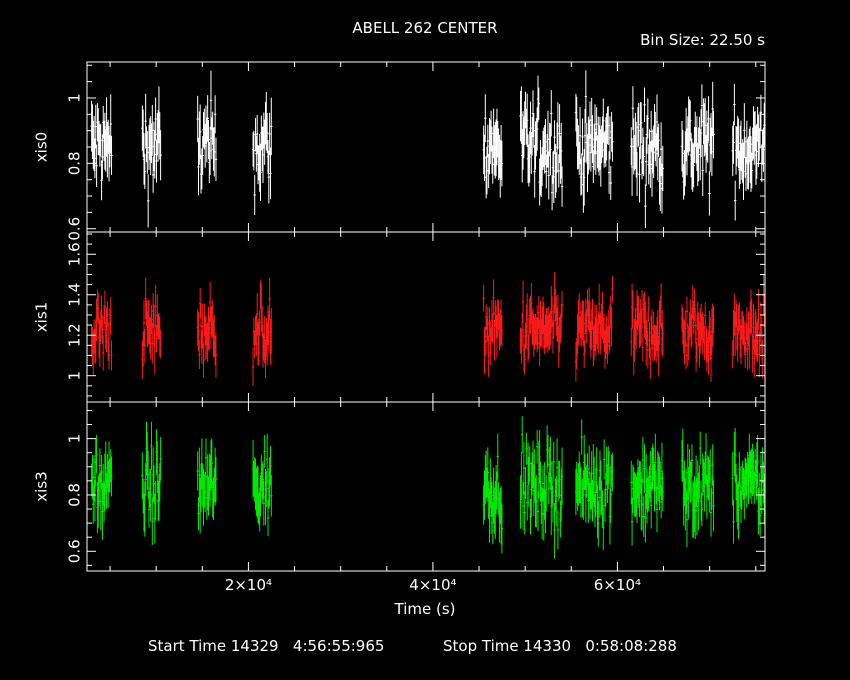 This screenshot has height=680, width=850. What do you see at coordinates (42, 486) in the screenshot?
I see `y-axis-label: xis3` at bounding box center [42, 486].